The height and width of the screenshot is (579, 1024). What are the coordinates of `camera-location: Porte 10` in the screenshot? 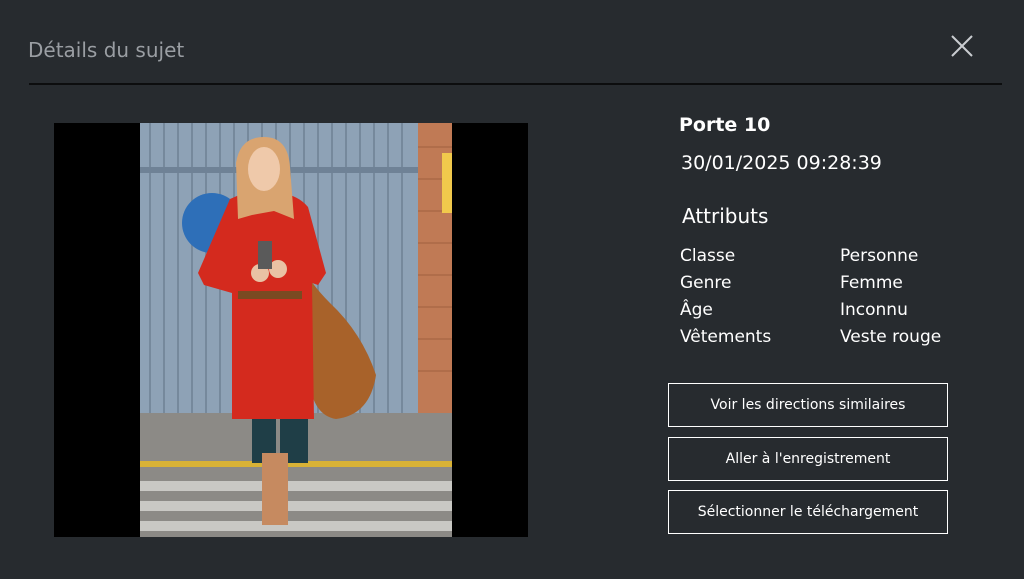 It's located at (725, 125).